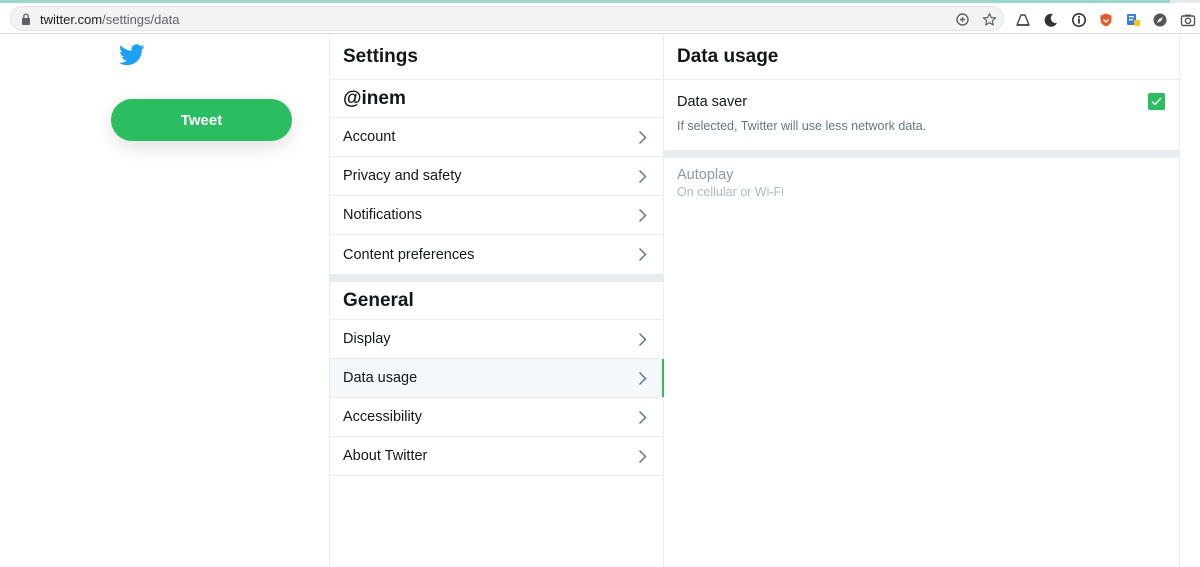 The width and height of the screenshot is (1200, 567). What do you see at coordinates (712, 102) in the screenshot?
I see `data-saver-label: Data saver` at bounding box center [712, 102].